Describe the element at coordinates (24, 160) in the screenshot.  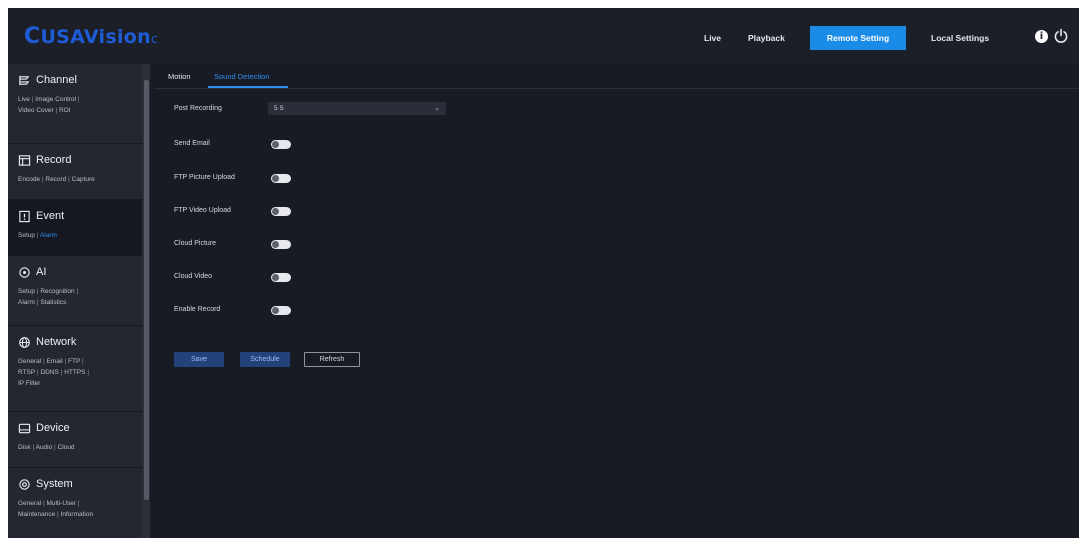
I see `record-icon` at that location.